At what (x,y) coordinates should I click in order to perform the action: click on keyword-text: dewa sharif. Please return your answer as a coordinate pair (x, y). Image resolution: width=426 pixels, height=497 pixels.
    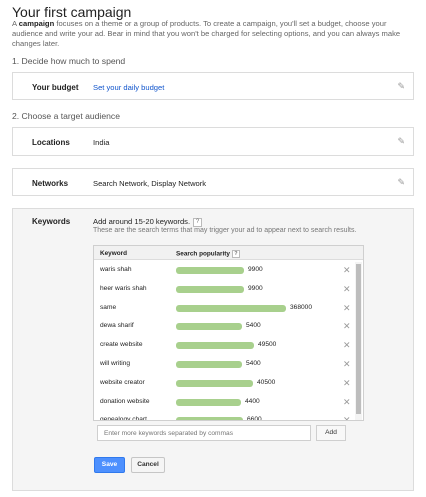
    Looking at the image, I should click on (117, 326).